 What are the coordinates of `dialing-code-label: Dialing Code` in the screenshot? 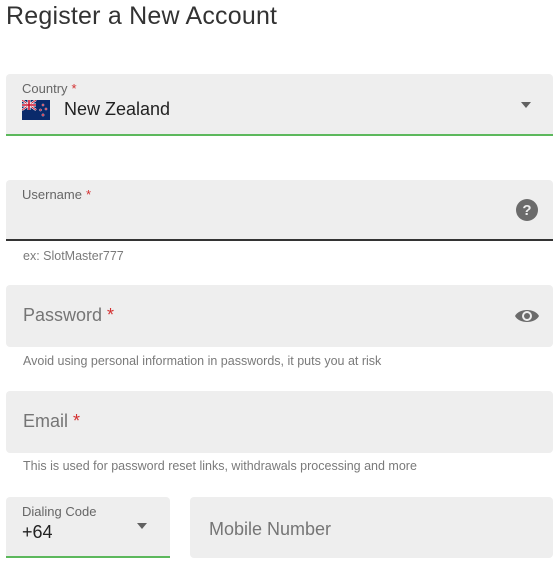 It's located at (59, 511).